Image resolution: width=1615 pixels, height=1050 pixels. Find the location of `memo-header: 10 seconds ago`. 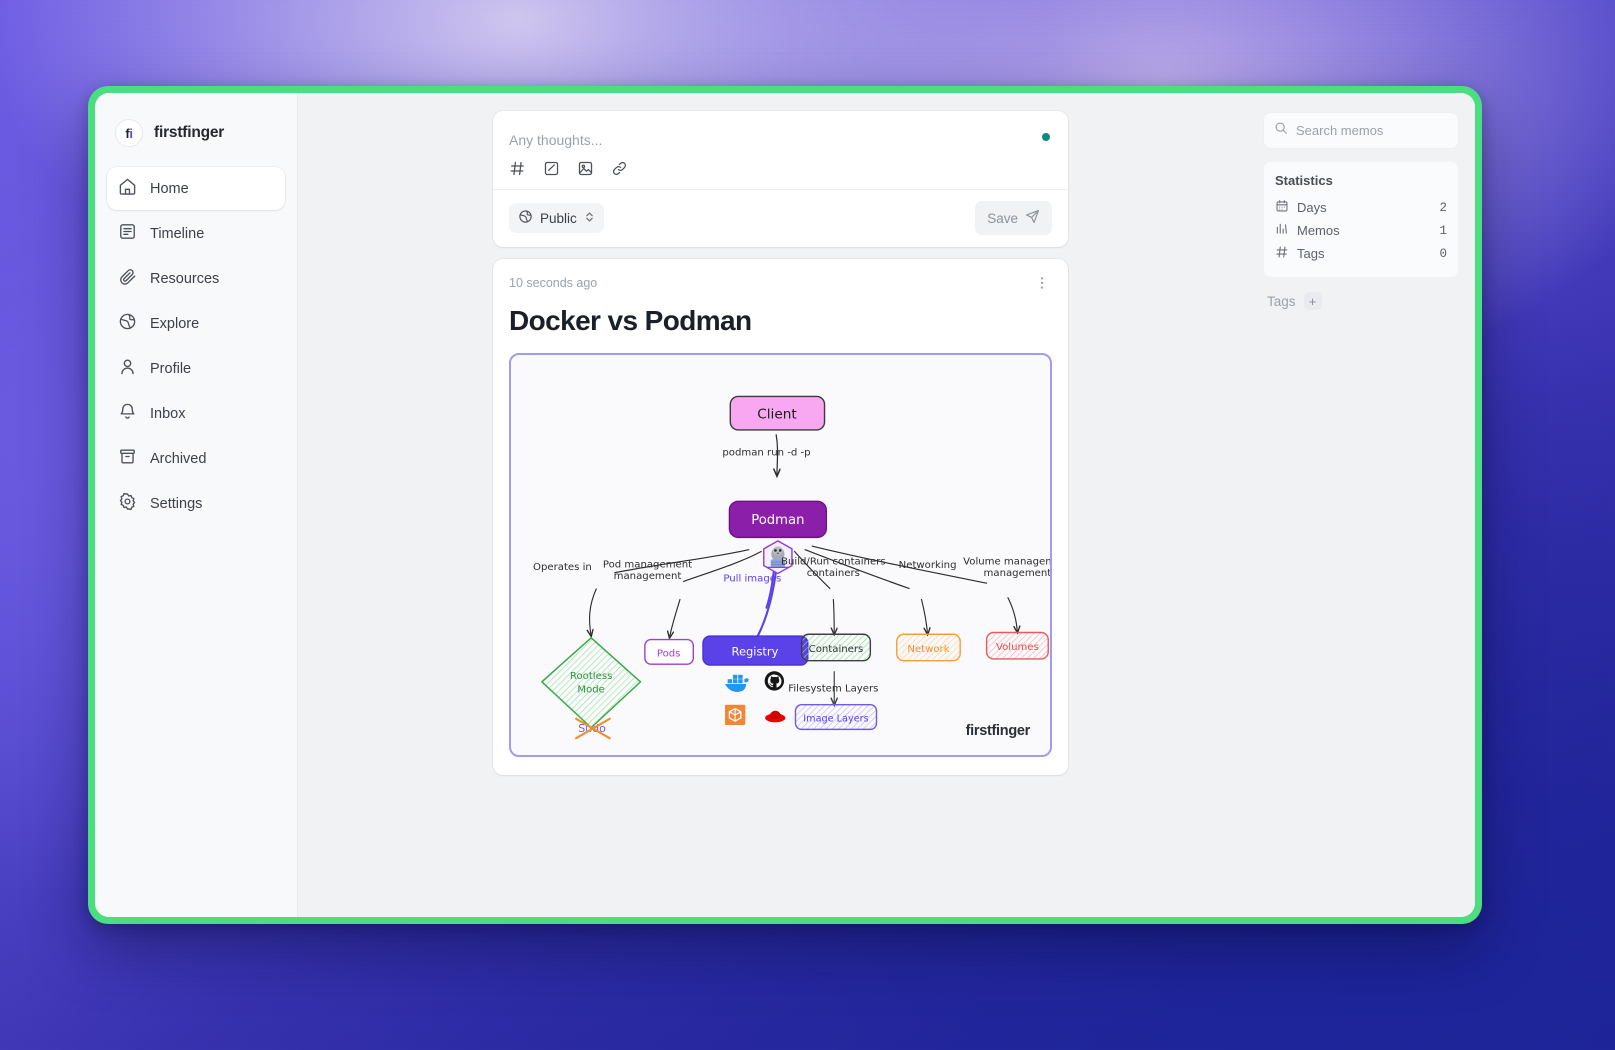

memo-header: 10 seconds ago is located at coordinates (780, 283).